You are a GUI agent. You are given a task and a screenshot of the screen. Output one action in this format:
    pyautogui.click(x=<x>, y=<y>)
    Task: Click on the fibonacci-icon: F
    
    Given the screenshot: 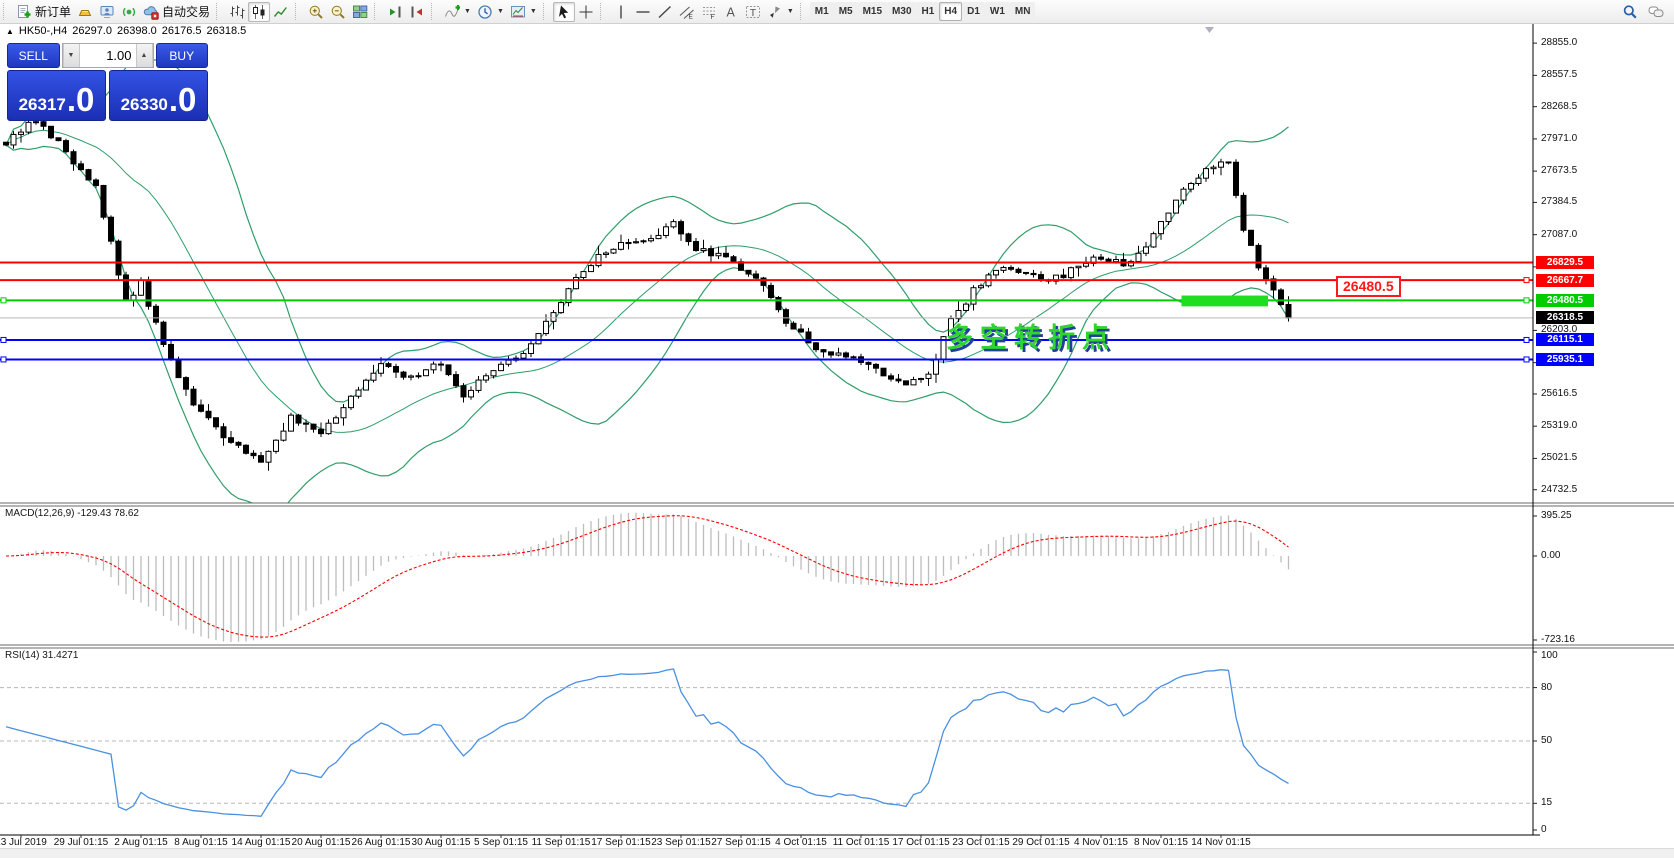 What is the action you would take?
    pyautogui.click(x=709, y=12)
    